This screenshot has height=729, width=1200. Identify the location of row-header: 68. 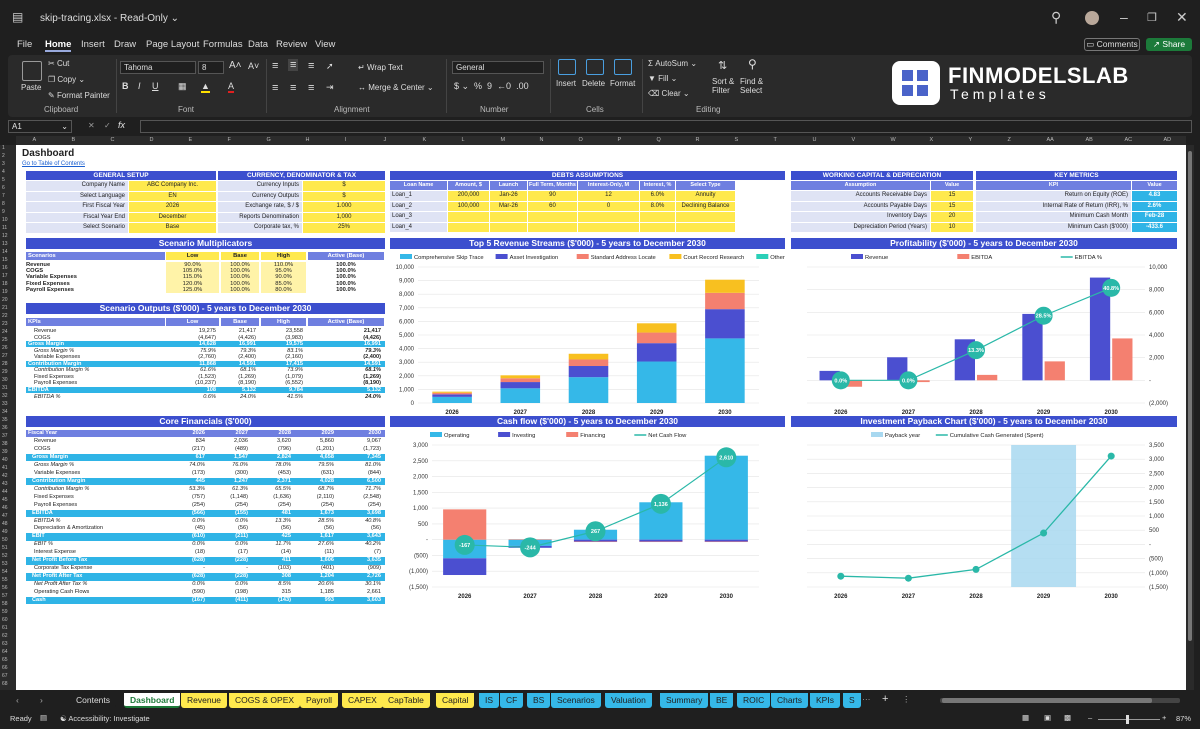
(5, 684).